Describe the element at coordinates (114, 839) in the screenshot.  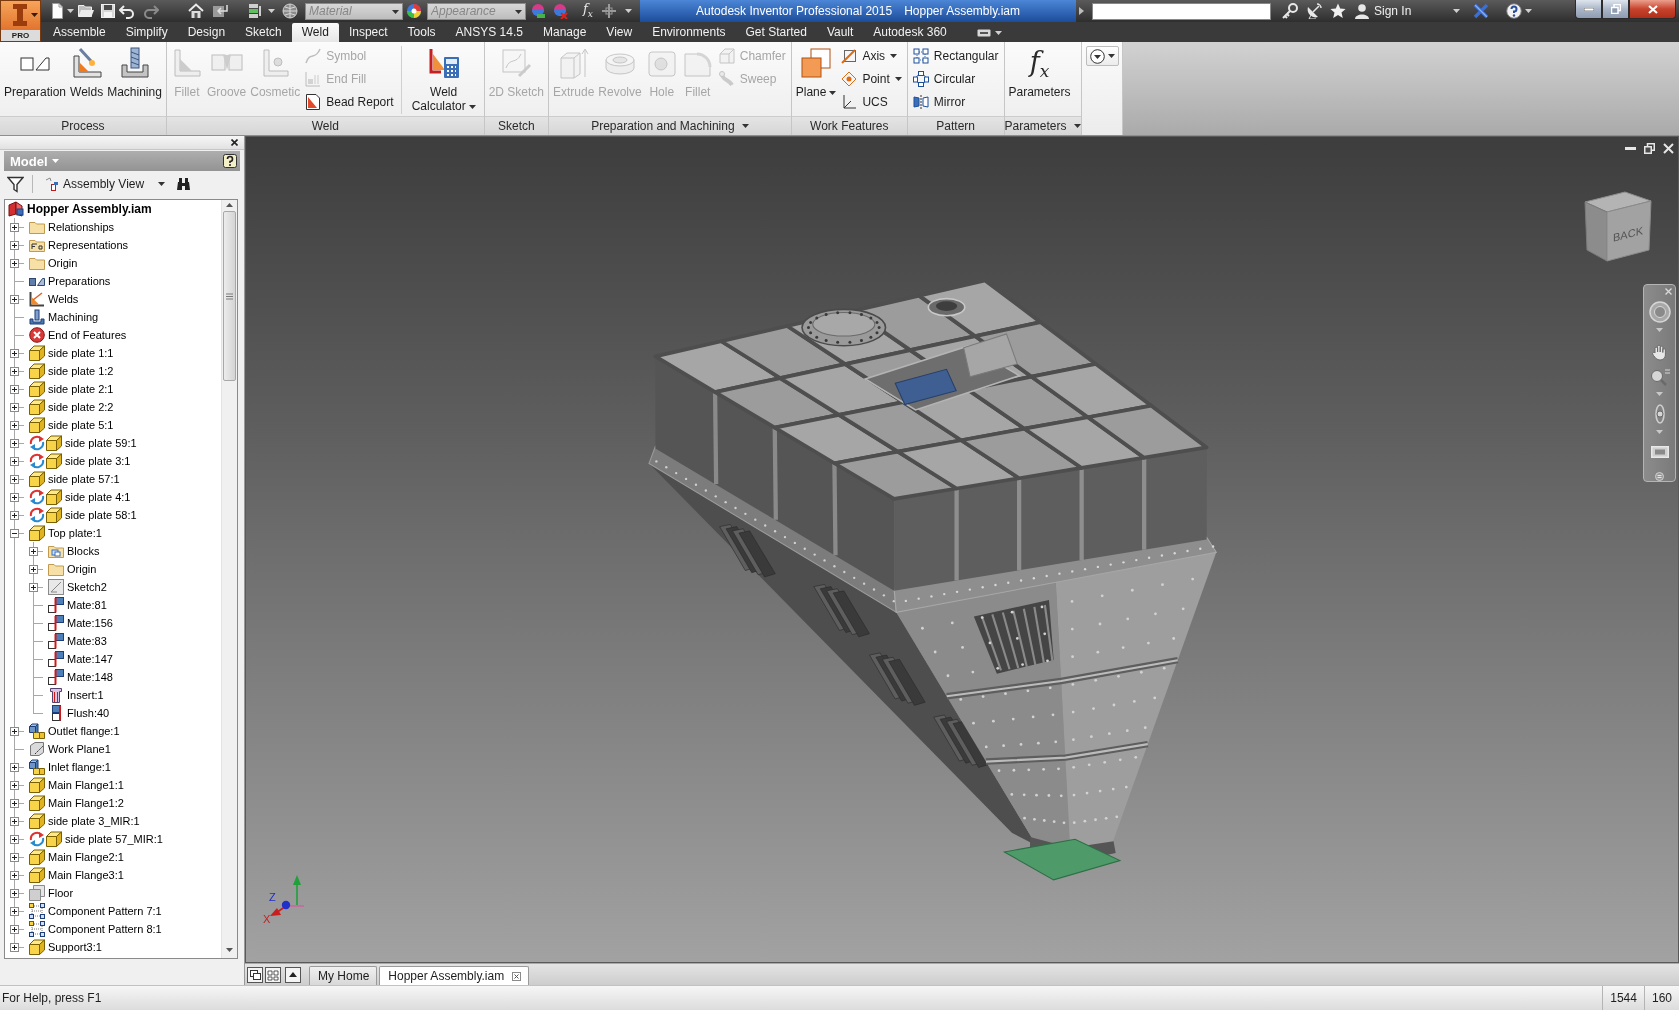
I see `tree-item: side plate 57_MIR:1` at that location.